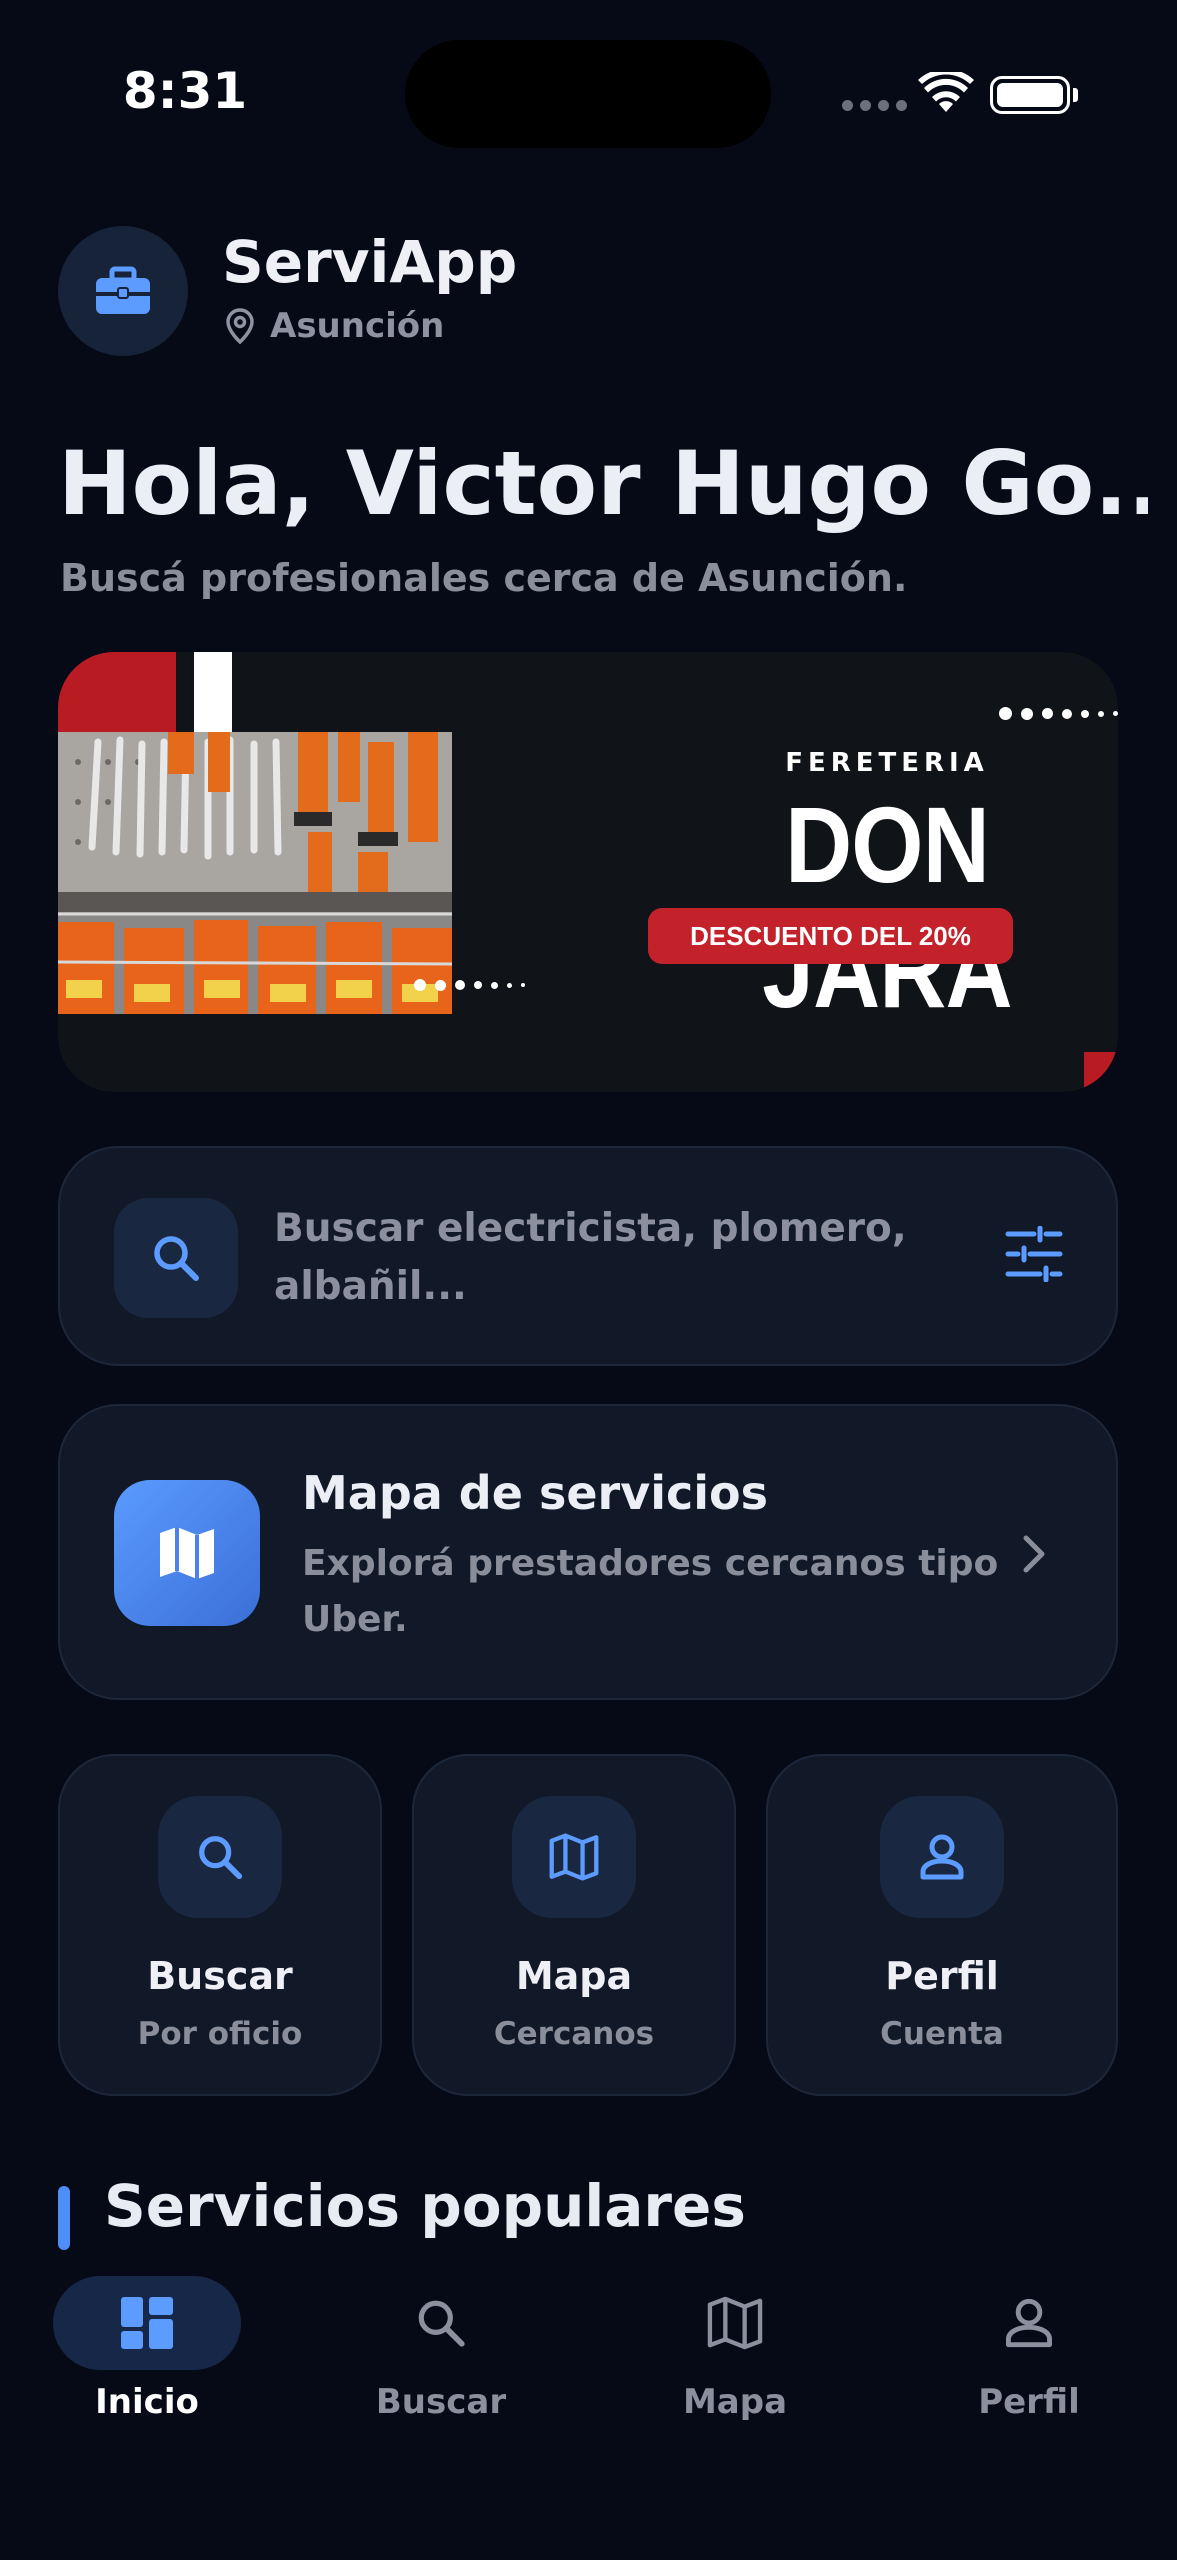 This screenshot has height=2560, width=1177. Describe the element at coordinates (64, 2218) in the screenshot. I see `section-accent-bar` at that location.